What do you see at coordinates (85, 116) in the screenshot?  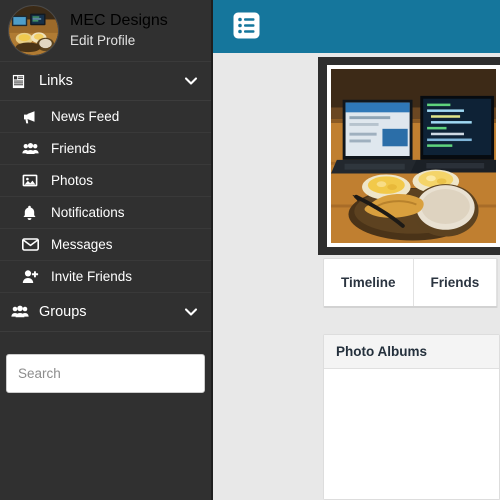 I see `sidebar-item-label: News Feed` at bounding box center [85, 116].